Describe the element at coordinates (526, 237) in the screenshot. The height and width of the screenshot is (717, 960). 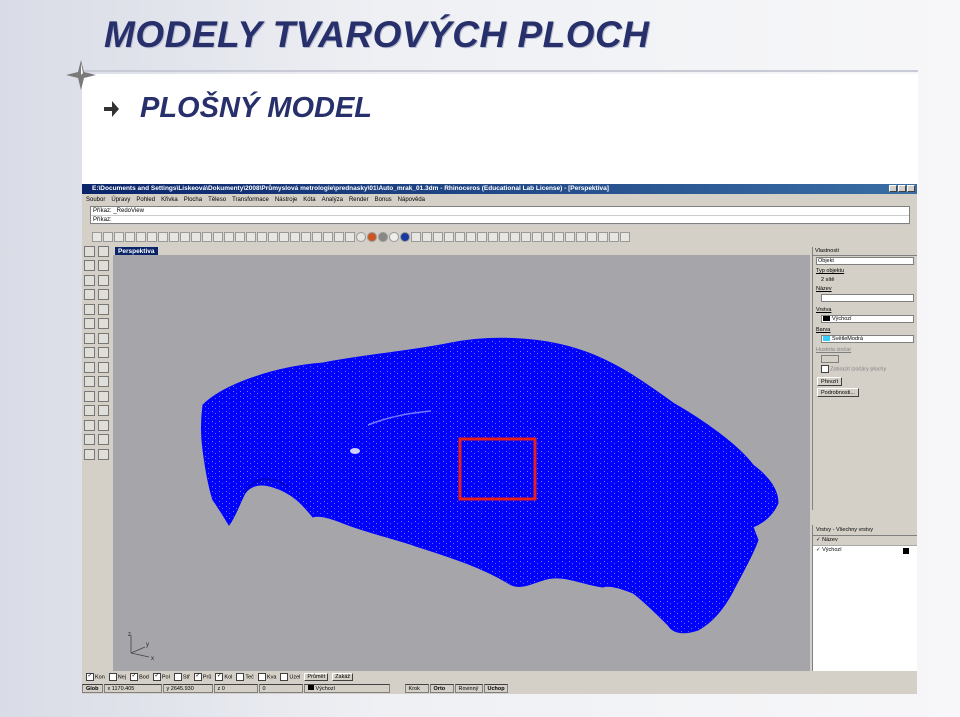
I see `plus-tool-icon` at that location.